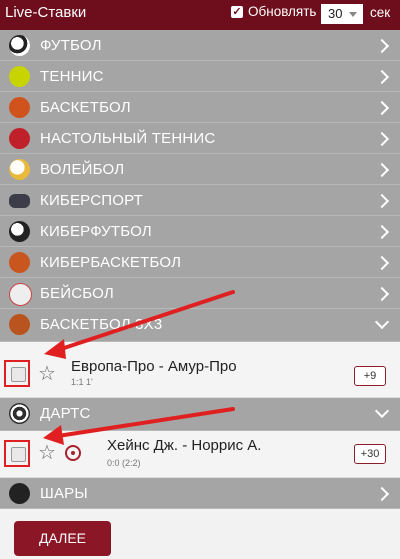  Describe the element at coordinates (19, 138) in the screenshot. I see `table-tennis-icon` at that location.